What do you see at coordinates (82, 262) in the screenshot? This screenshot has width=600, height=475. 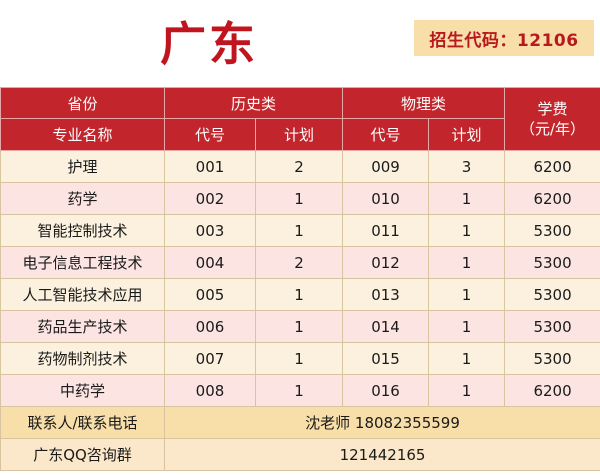 I see `major-cell: 电子信息工程技术` at bounding box center [82, 262].